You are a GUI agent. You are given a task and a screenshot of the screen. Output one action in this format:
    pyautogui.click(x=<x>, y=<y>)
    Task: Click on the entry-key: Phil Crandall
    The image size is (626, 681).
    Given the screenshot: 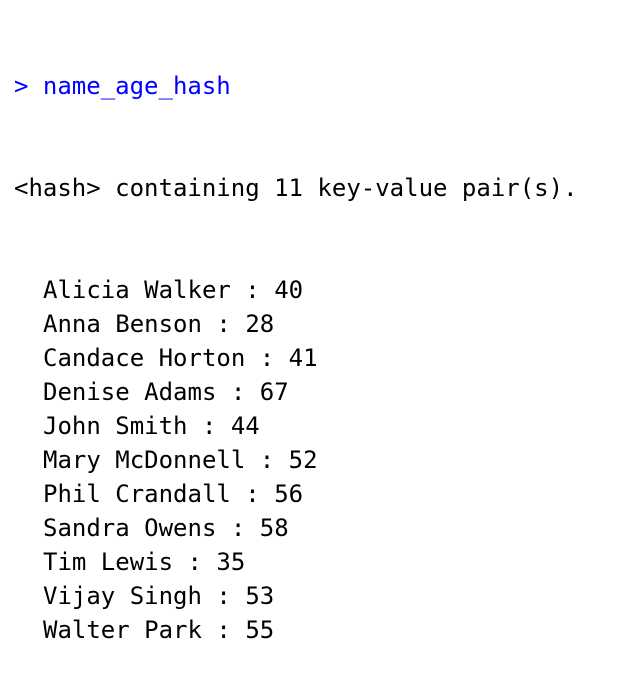 What is the action you would take?
    pyautogui.click(x=137, y=494)
    